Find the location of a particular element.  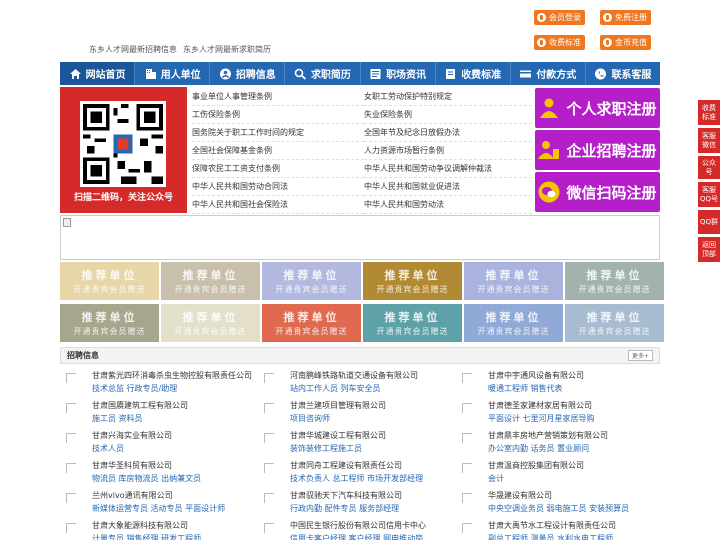

job-item: 兰州vivo通讯有限公司新媒体运营专员 活动专员 平面设计师 is located at coordinates (155, 504).